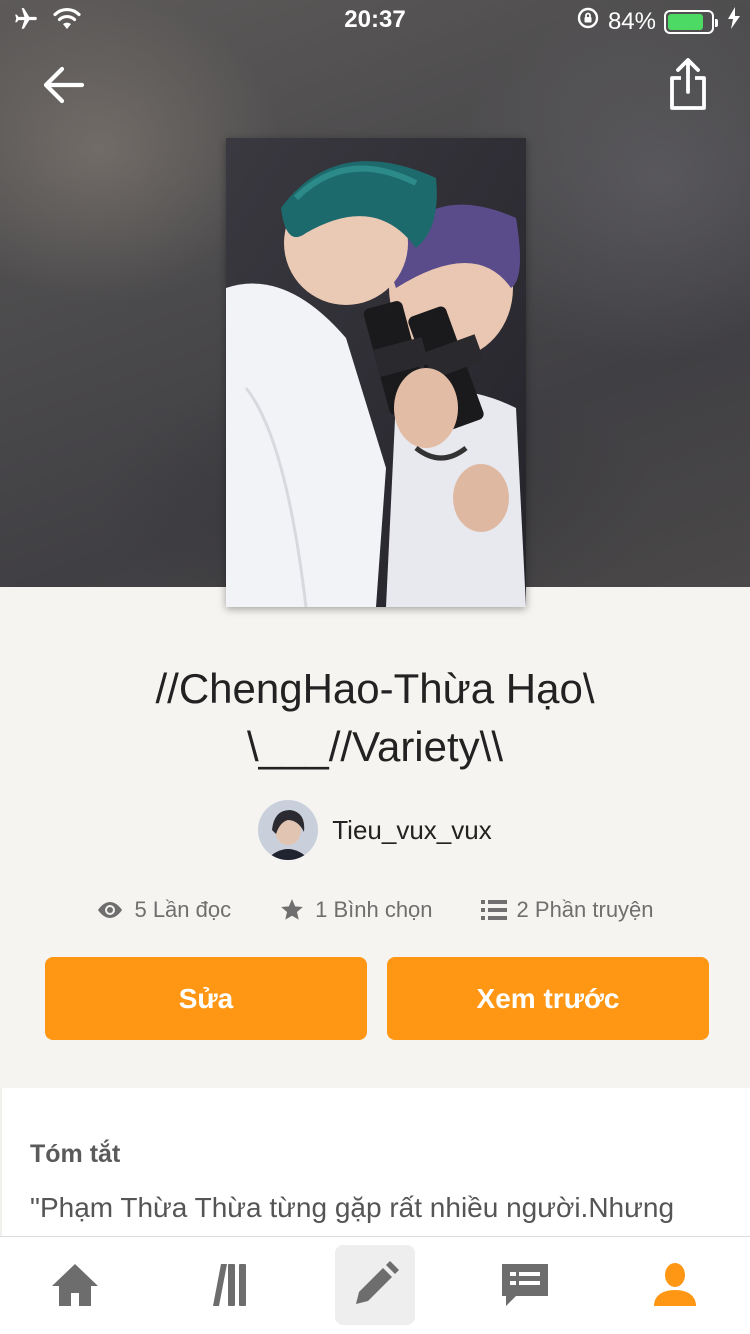  I want to click on avatar, so click(288, 830).